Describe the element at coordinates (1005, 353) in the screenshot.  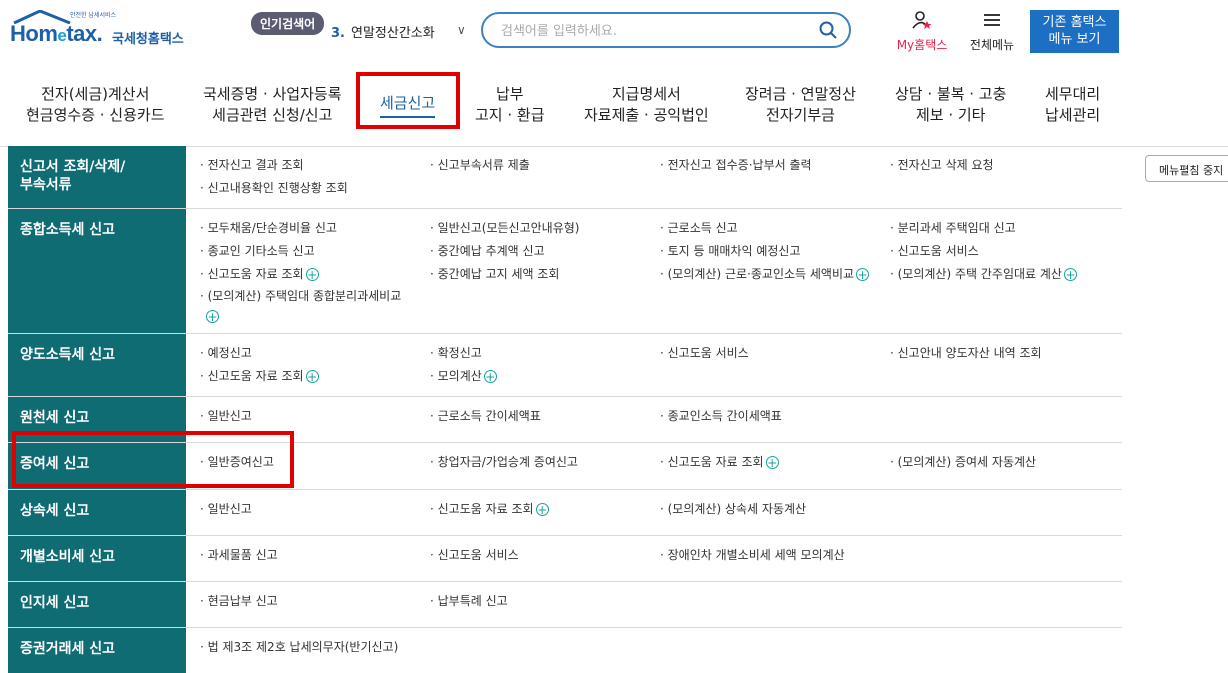
I see `menu-link: · 신고안내 양도자산 내역 조회` at that location.